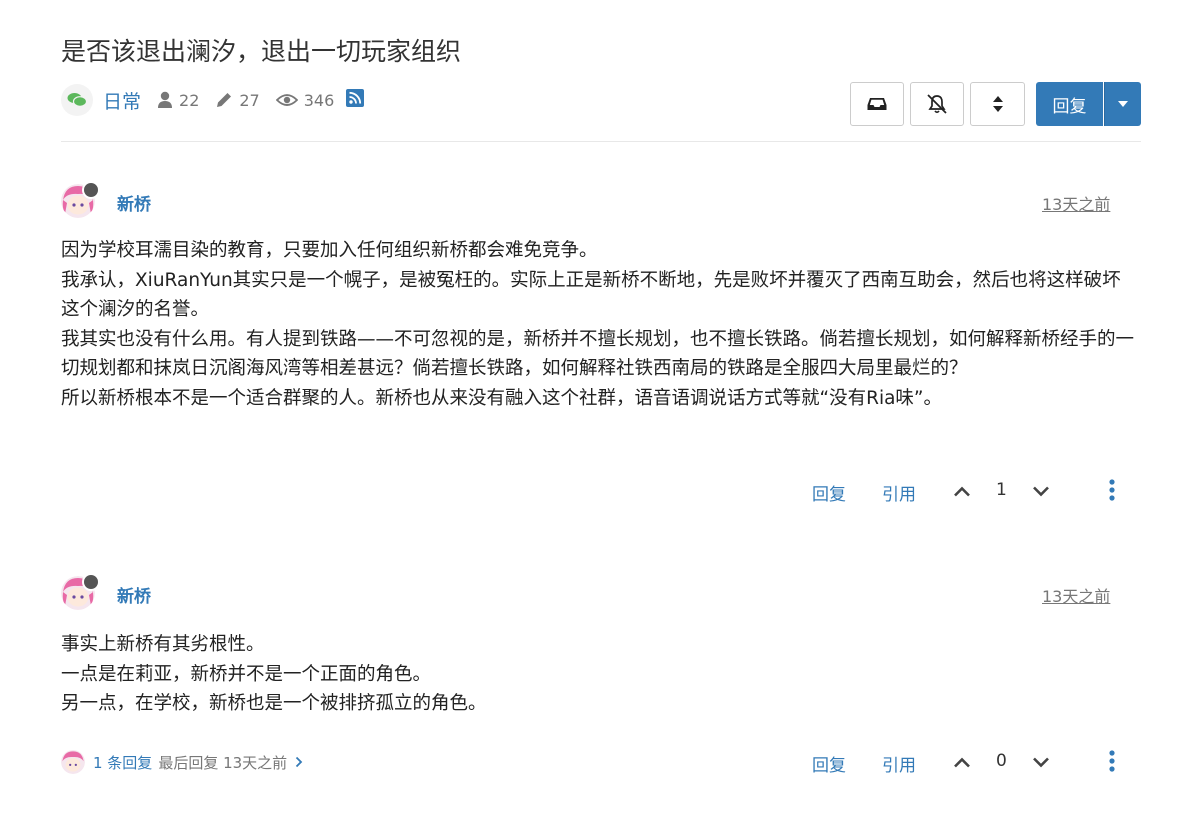 The height and width of the screenshot is (819, 1198). What do you see at coordinates (355, 100) in the screenshot?
I see `rss-icon` at bounding box center [355, 100].